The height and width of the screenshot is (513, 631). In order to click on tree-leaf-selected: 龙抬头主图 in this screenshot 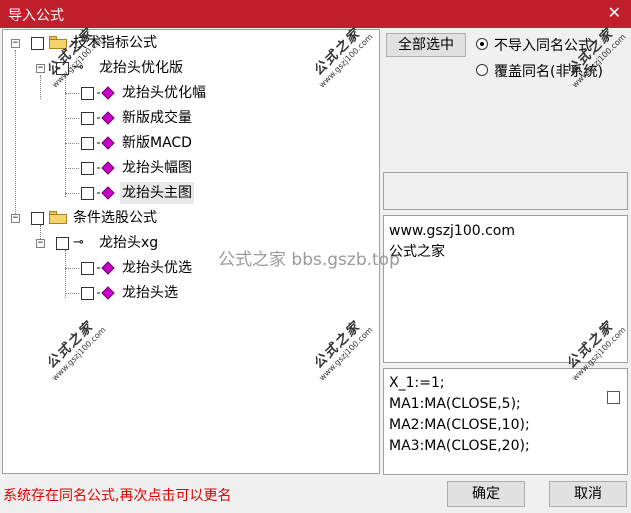, I will do `click(188, 193)`.